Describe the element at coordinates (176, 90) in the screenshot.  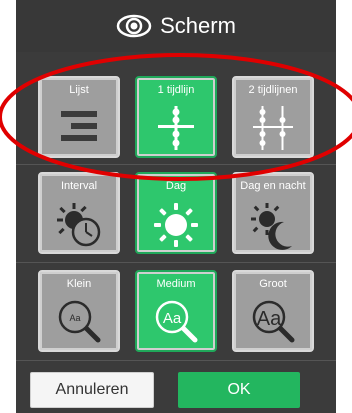
I see `option-label: 1 tijdlijn` at that location.